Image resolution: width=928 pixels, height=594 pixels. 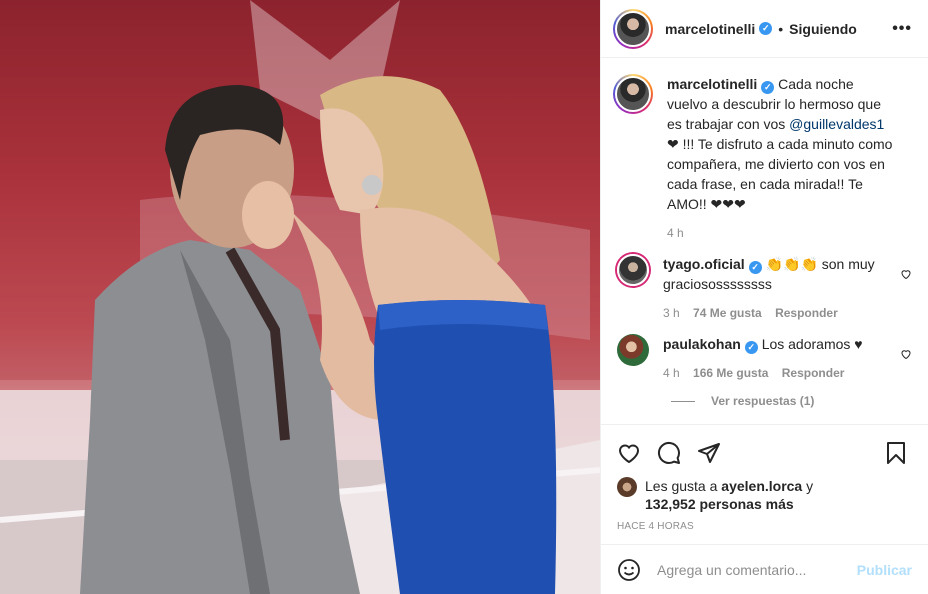 I want to click on liker-username: ayelen.lorca, so click(x=761, y=486).